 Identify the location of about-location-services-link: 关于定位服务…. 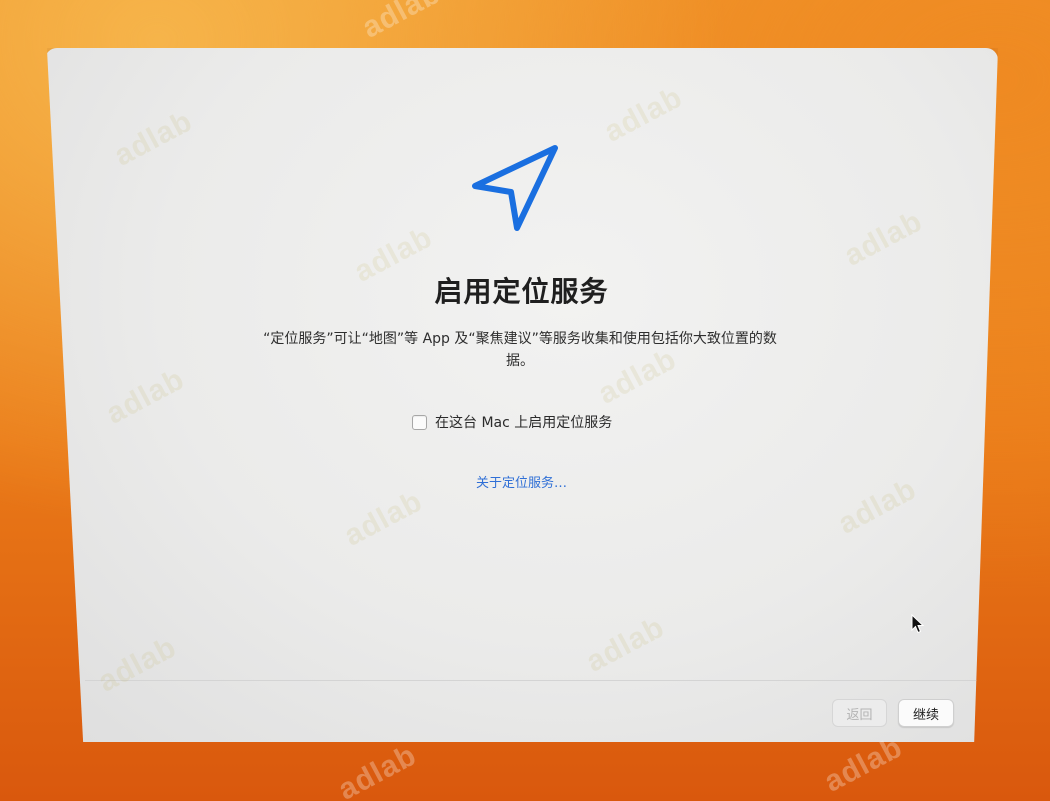
(522, 481).